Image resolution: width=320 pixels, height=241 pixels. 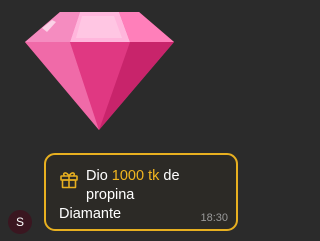 What do you see at coordinates (214, 218) in the screenshot?
I see `message-timestamp: 18:30` at bounding box center [214, 218].